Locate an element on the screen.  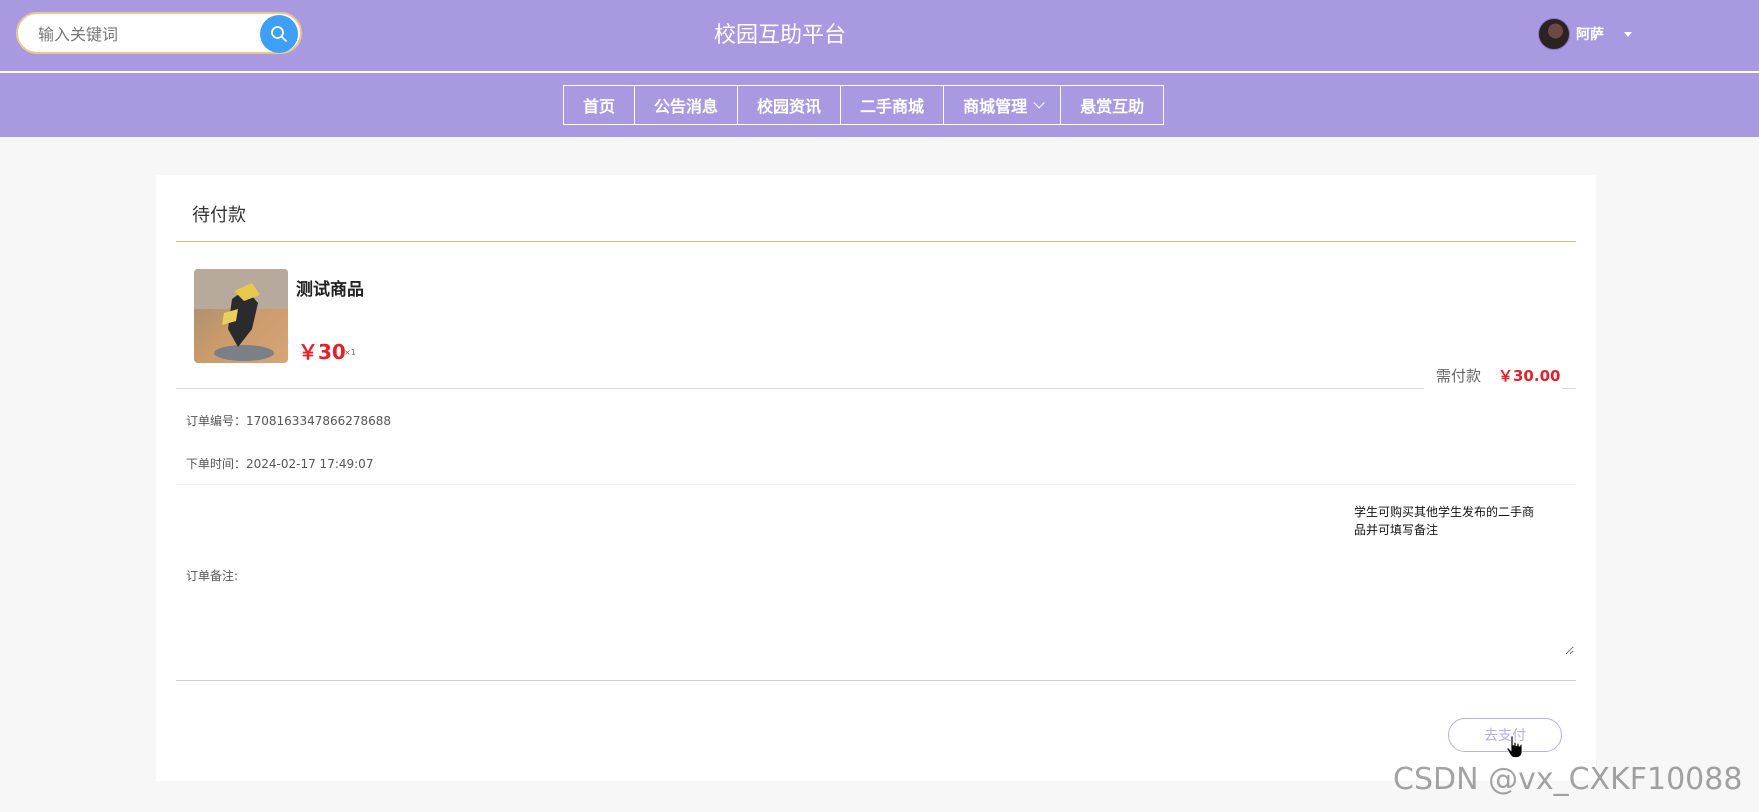
order-time: 下单时间：2024-02-17 17:49:07 is located at coordinates (280, 464).